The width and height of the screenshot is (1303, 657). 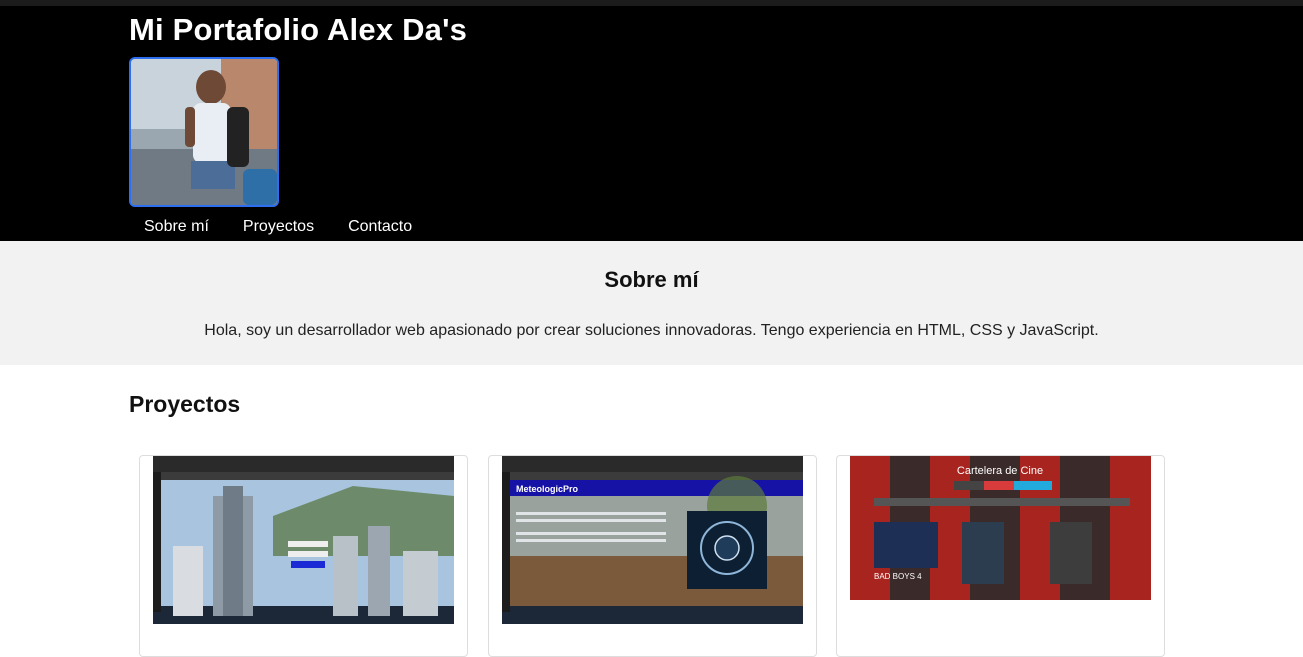 What do you see at coordinates (651, 279) in the screenshot?
I see `about-heading: Sobre mí` at bounding box center [651, 279].